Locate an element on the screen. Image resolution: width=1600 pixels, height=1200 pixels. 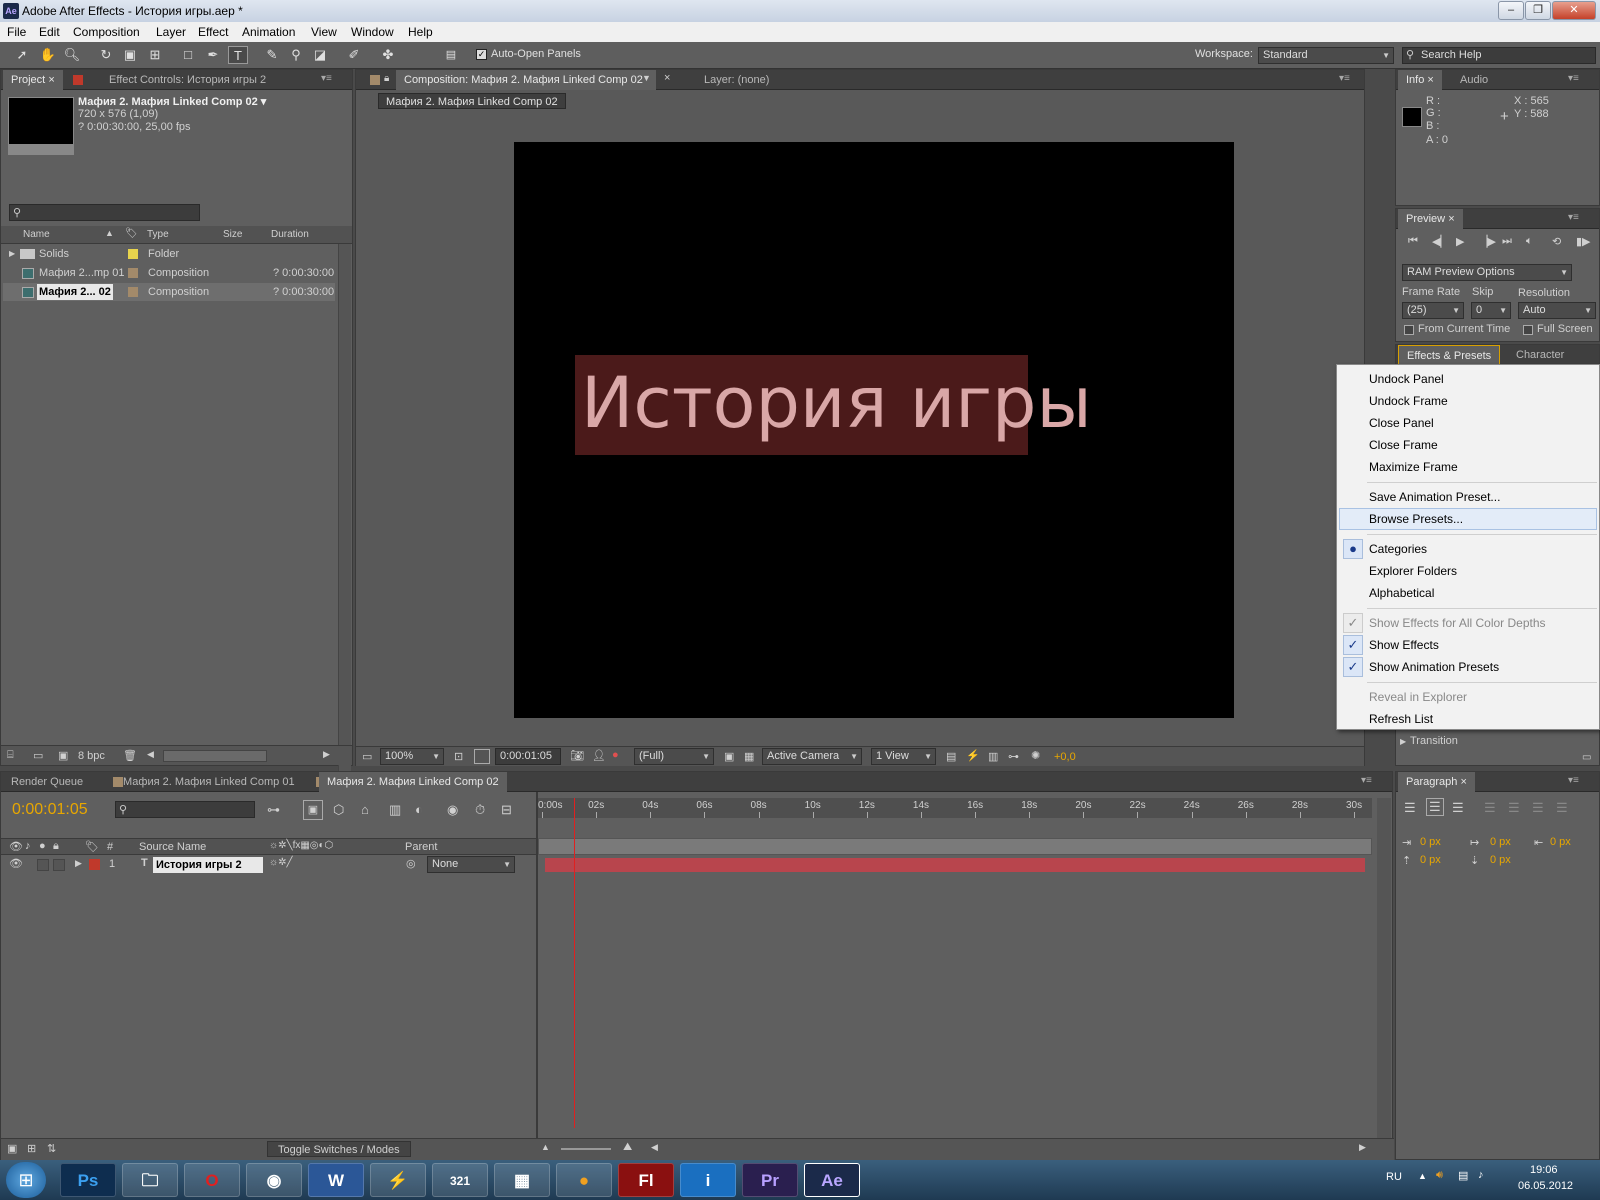
safe-margins-icon is located at coordinates (482, 756).